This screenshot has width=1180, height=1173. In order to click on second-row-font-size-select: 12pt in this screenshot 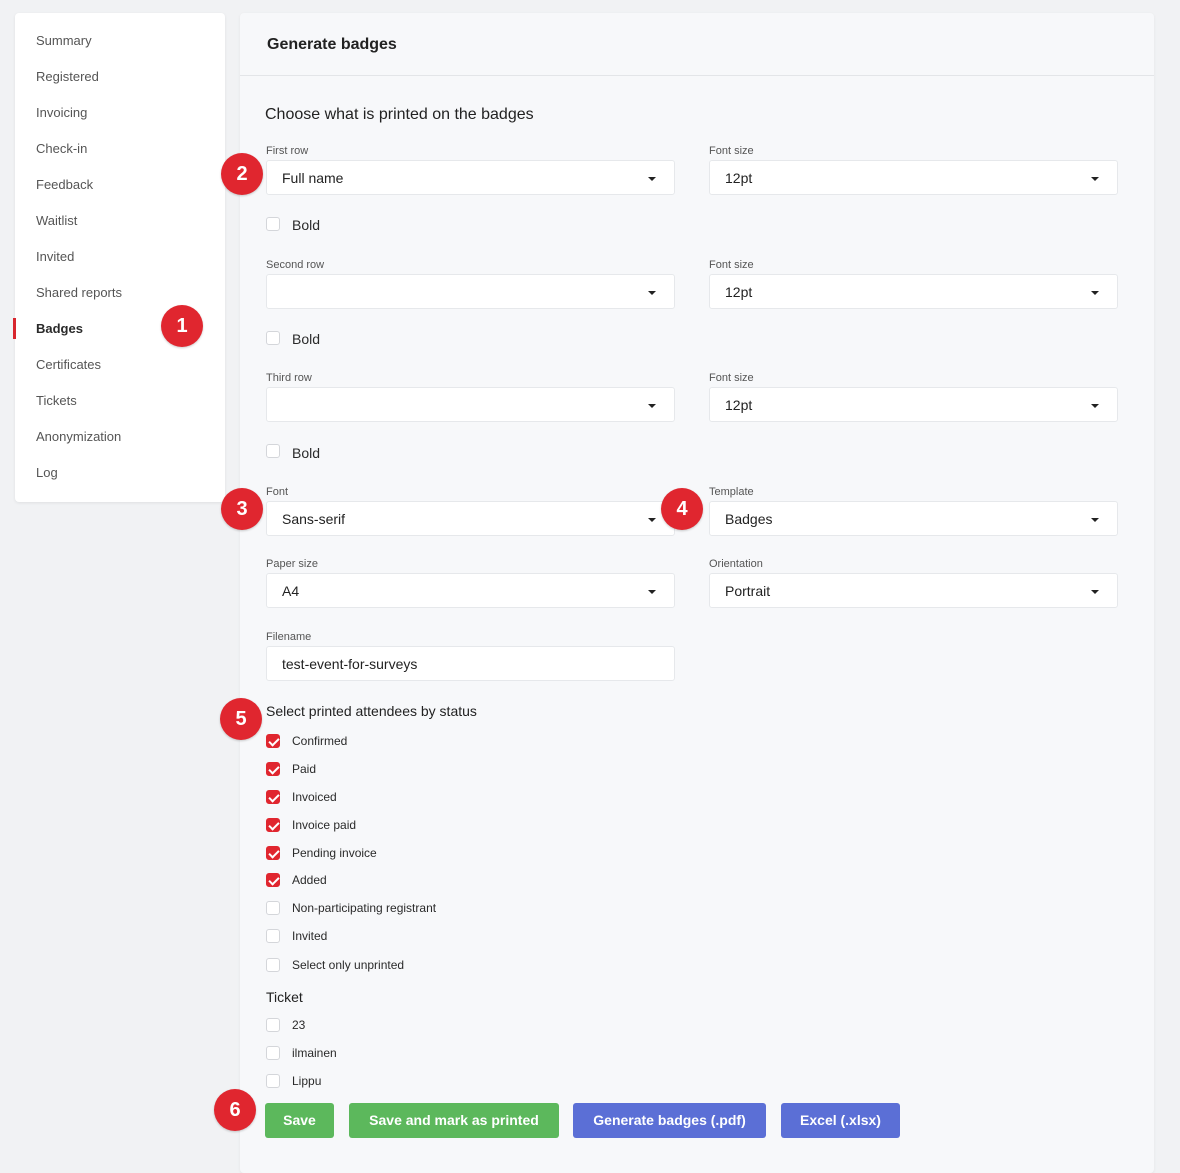, I will do `click(913, 291)`.